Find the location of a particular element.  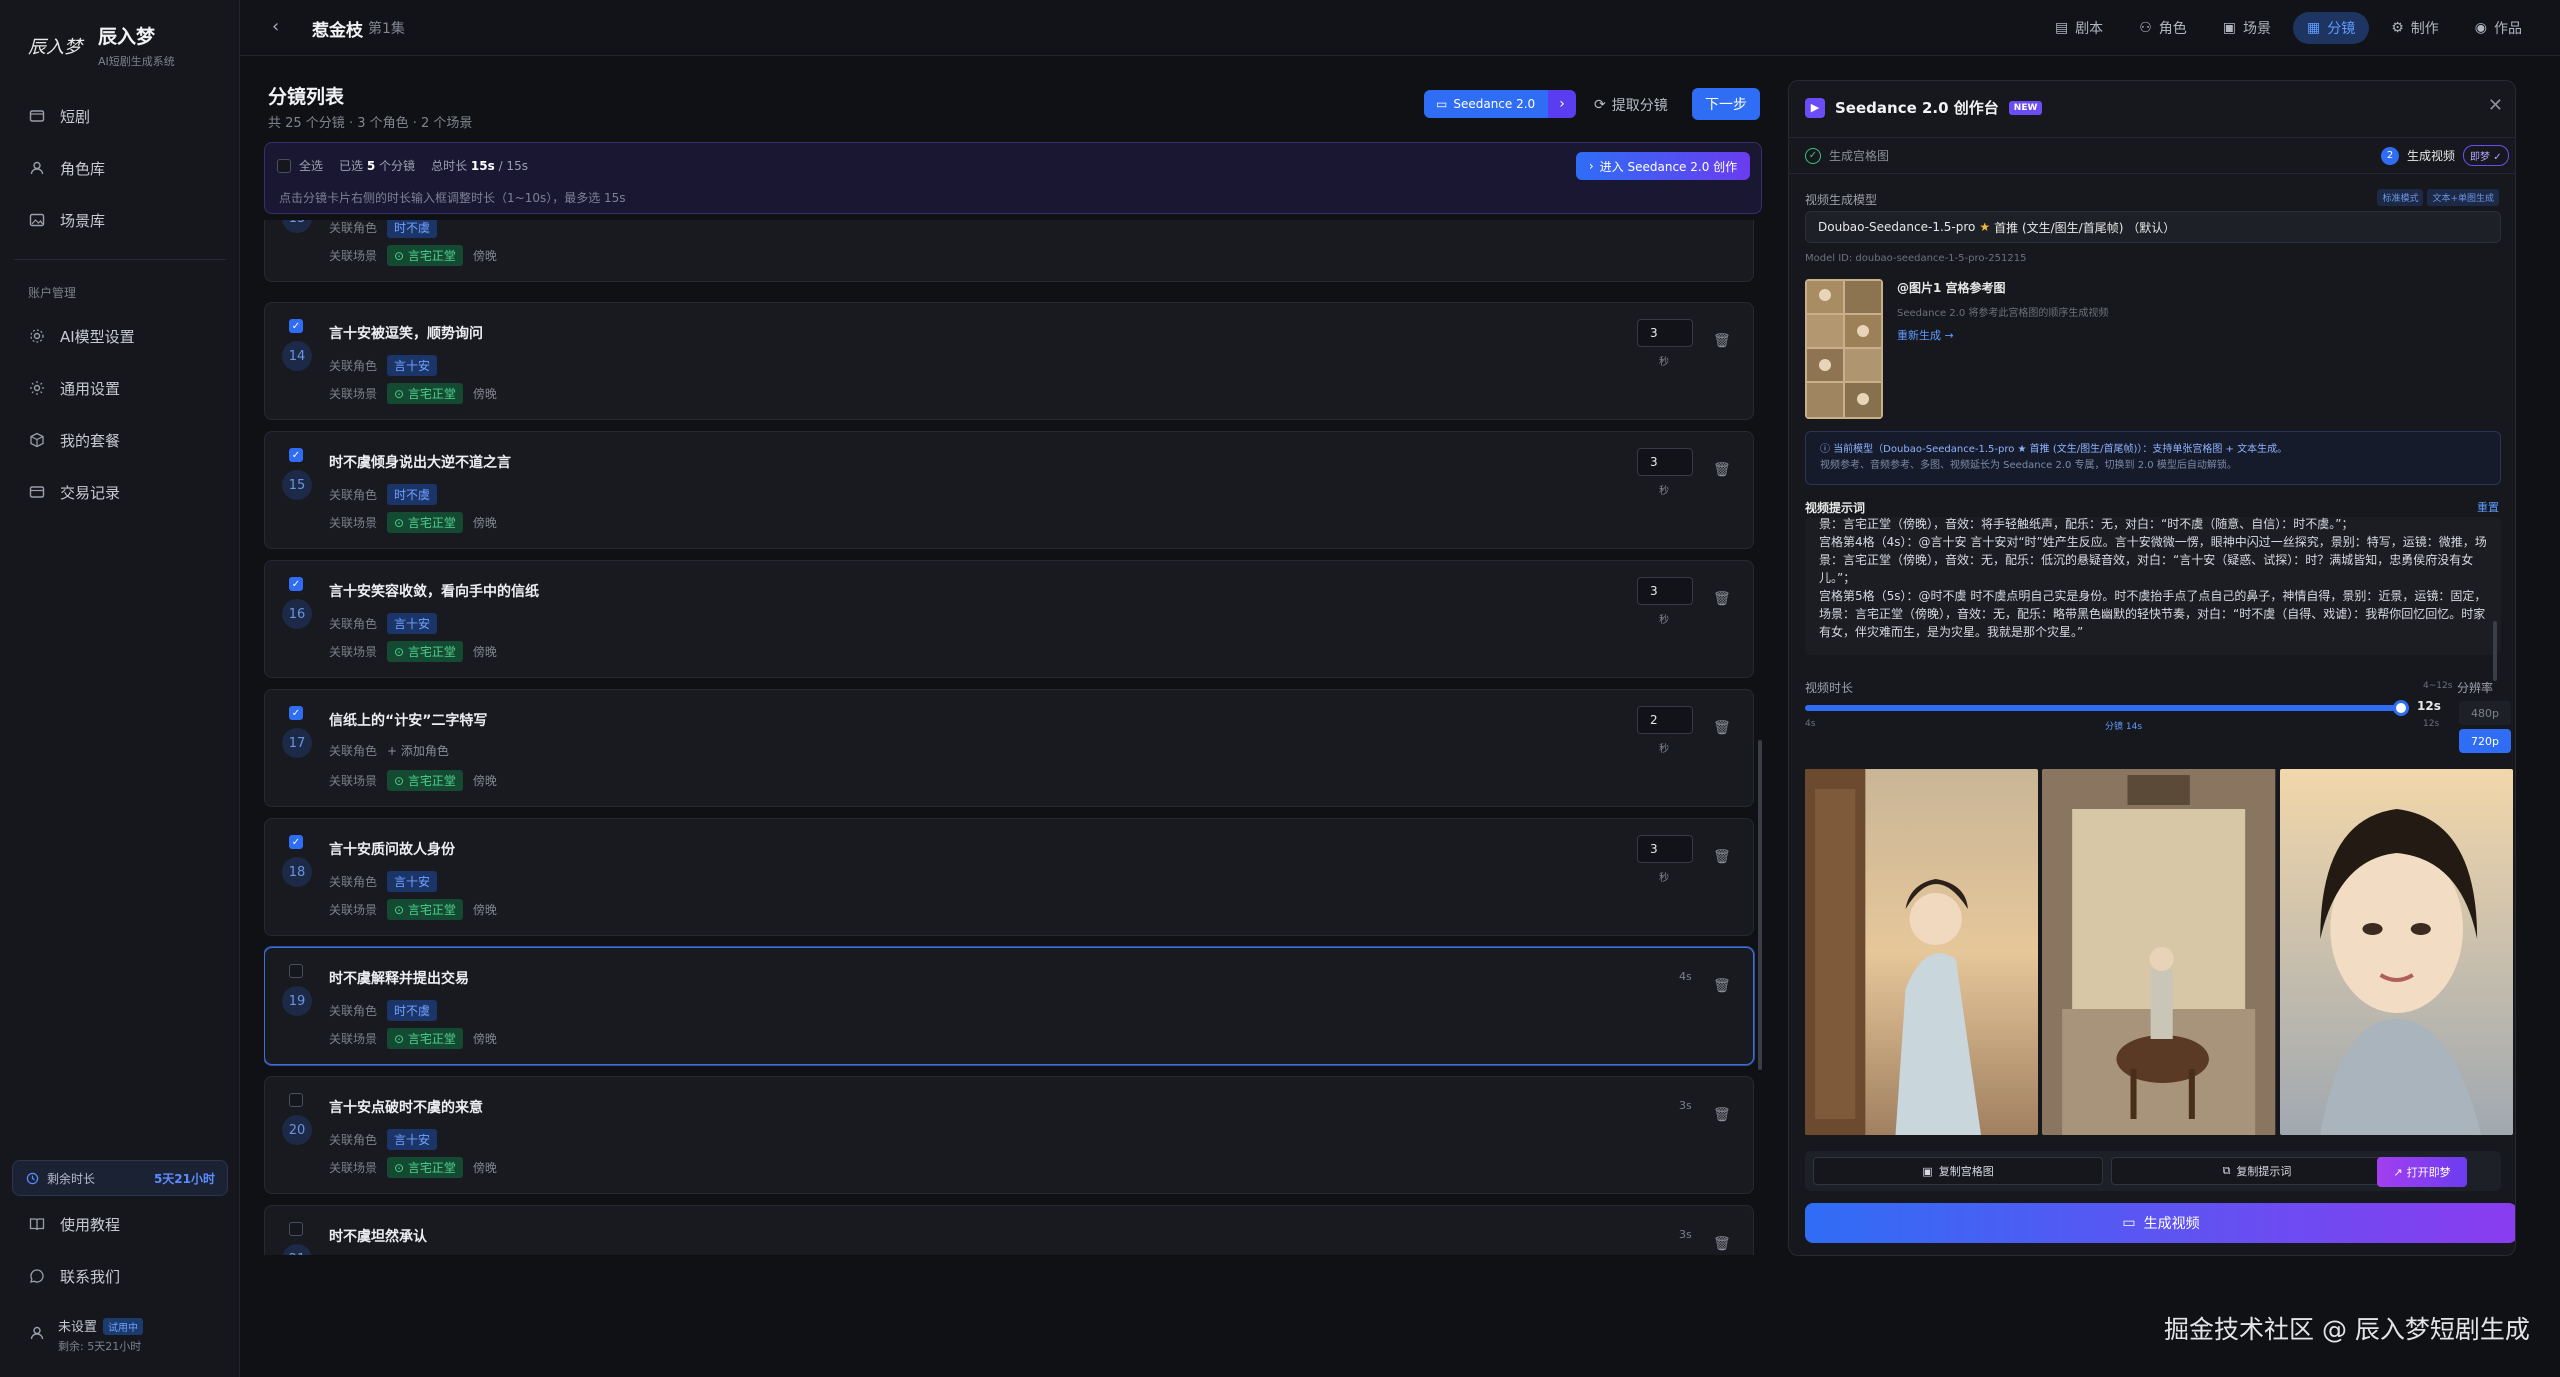

user-profile: 未设置 试用中 剩余: 5天21小时 is located at coordinates (86, 1335).